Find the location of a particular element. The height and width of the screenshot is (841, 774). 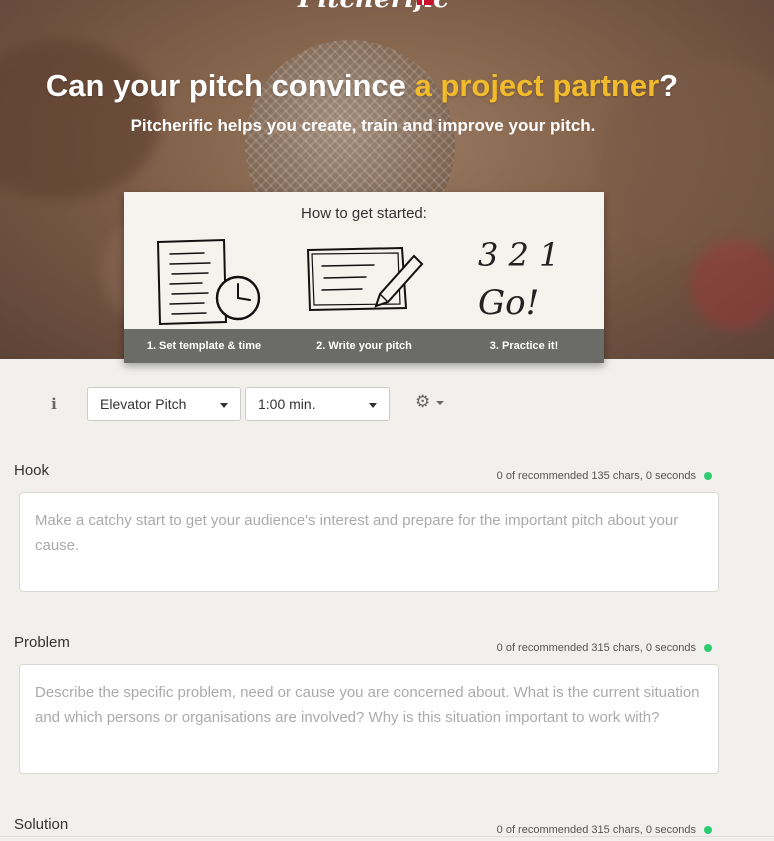

section-label-solution: Solution is located at coordinates (41, 824).